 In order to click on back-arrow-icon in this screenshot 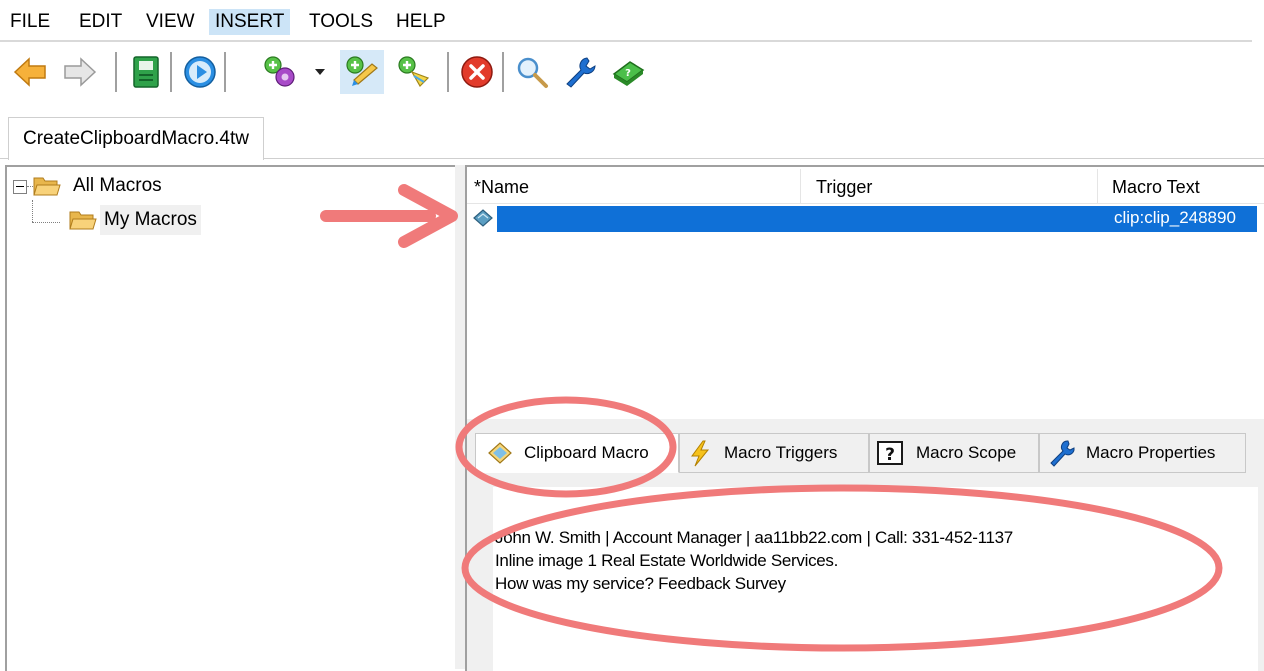, I will do `click(30, 72)`.